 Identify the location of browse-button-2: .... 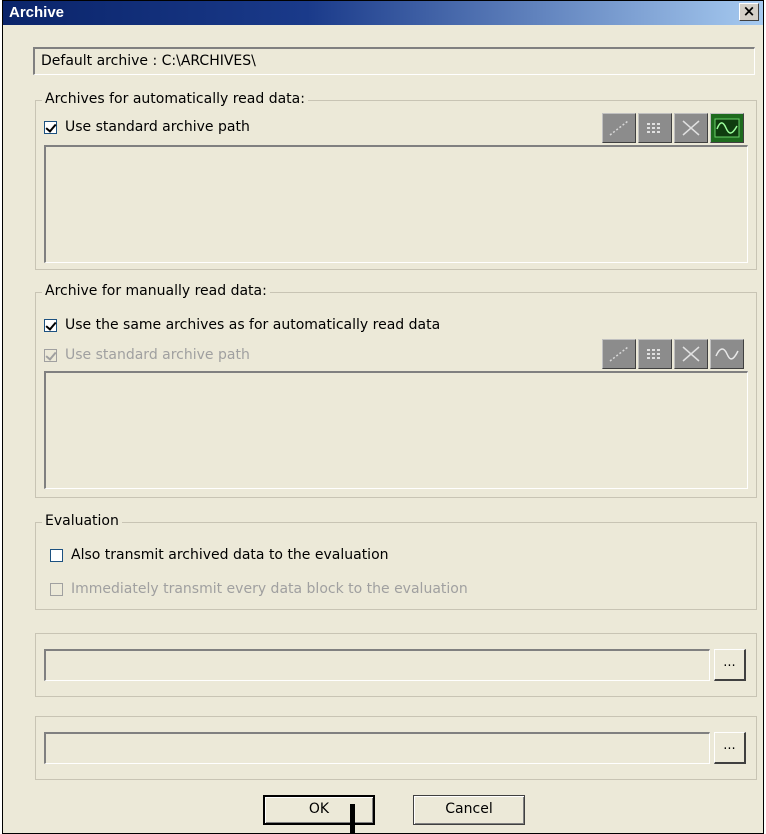
(730, 748).